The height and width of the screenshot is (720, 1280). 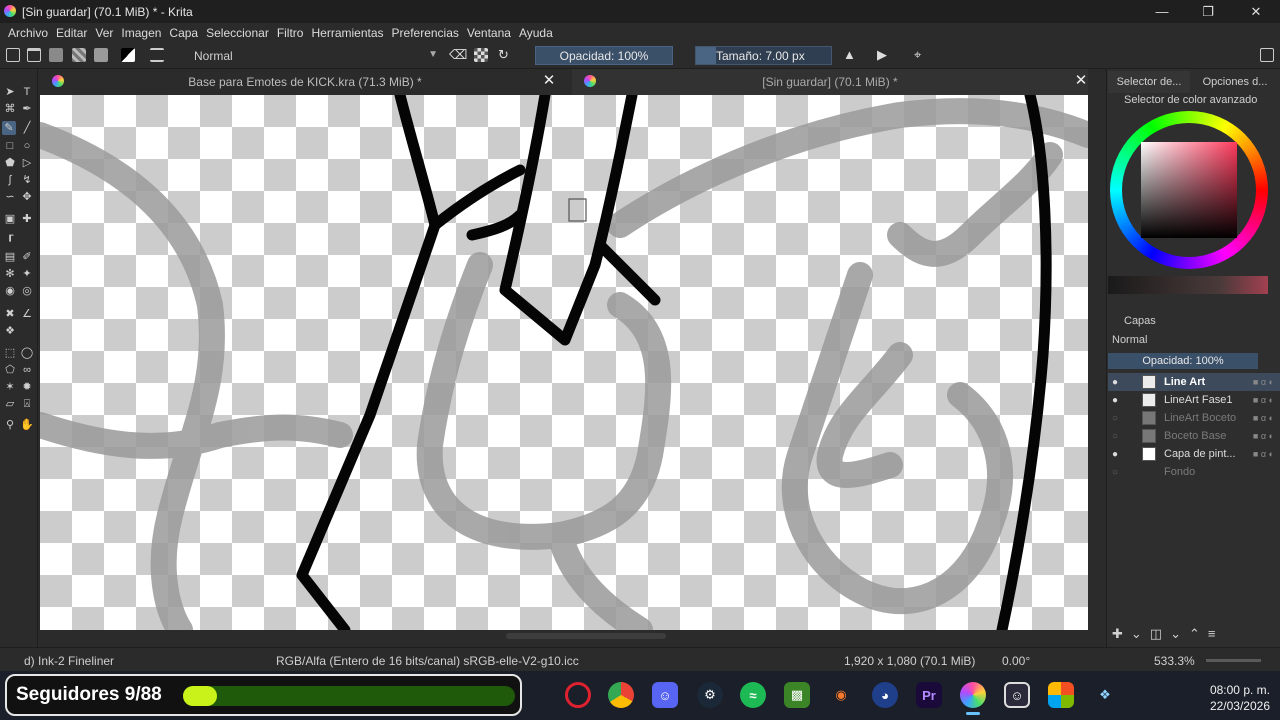 I want to click on wrap-around-icon: ⌖, so click(x=921, y=55).